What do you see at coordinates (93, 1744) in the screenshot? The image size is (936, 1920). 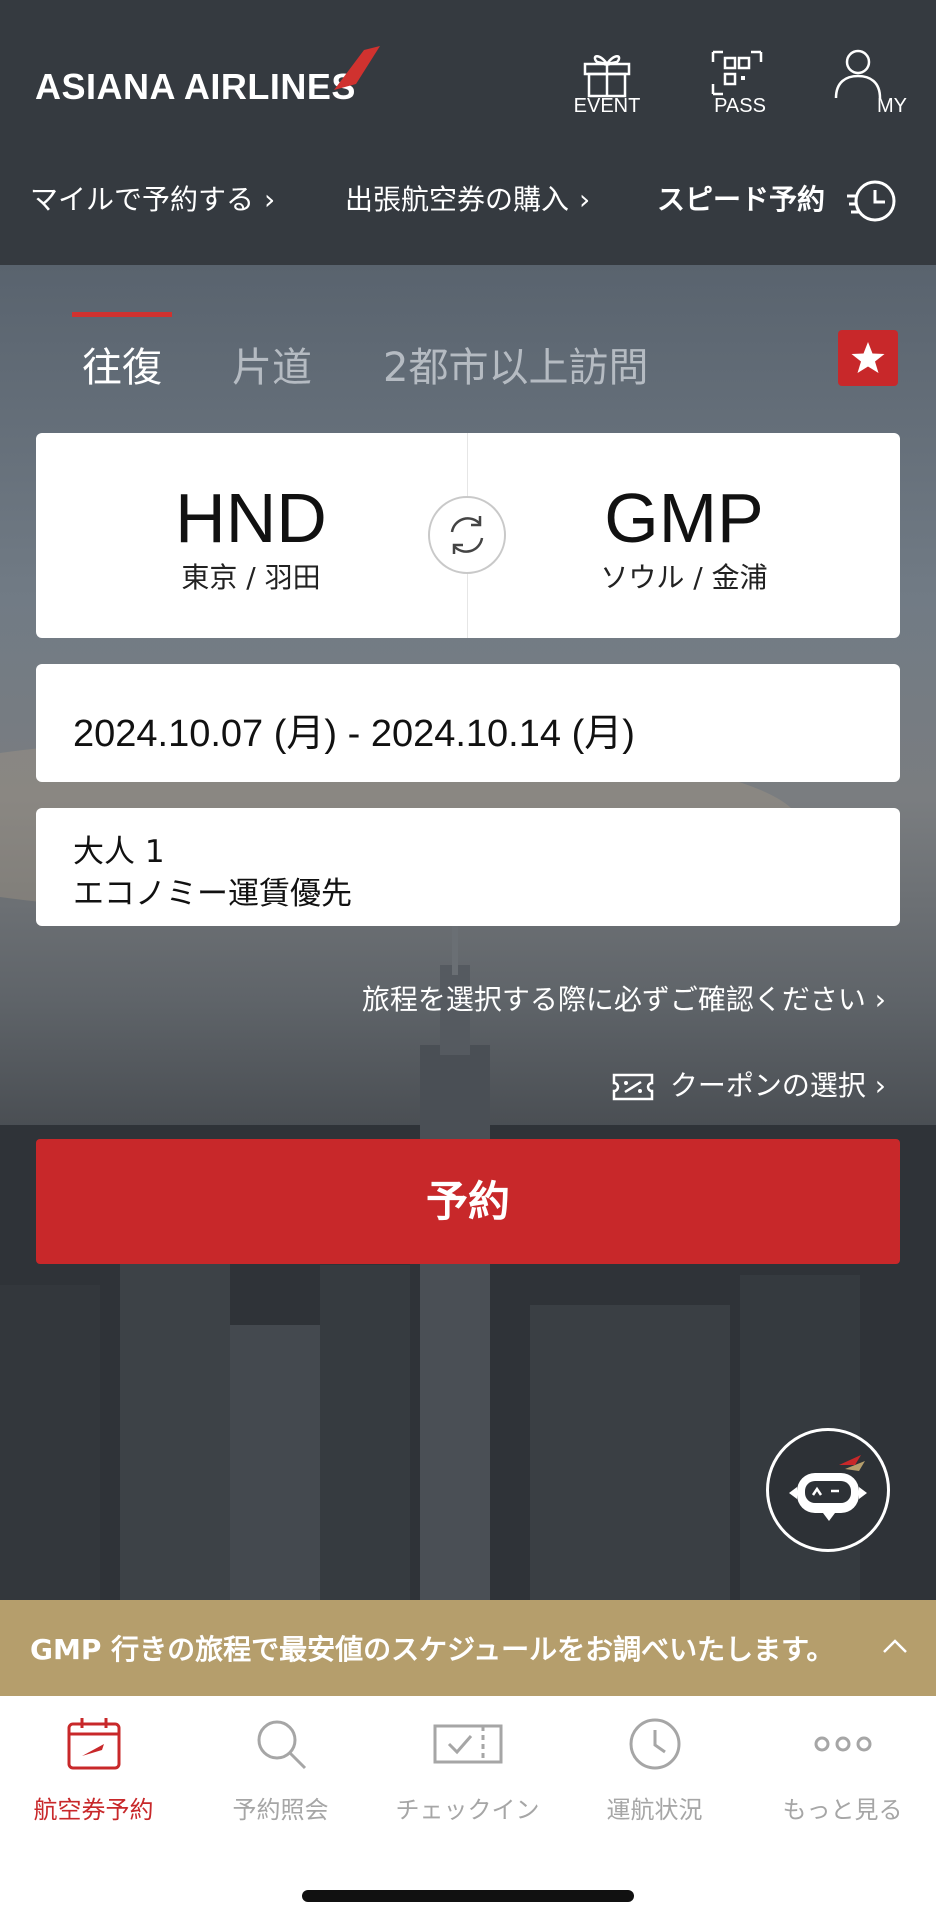 I see `calendar-plane-icon` at bounding box center [93, 1744].